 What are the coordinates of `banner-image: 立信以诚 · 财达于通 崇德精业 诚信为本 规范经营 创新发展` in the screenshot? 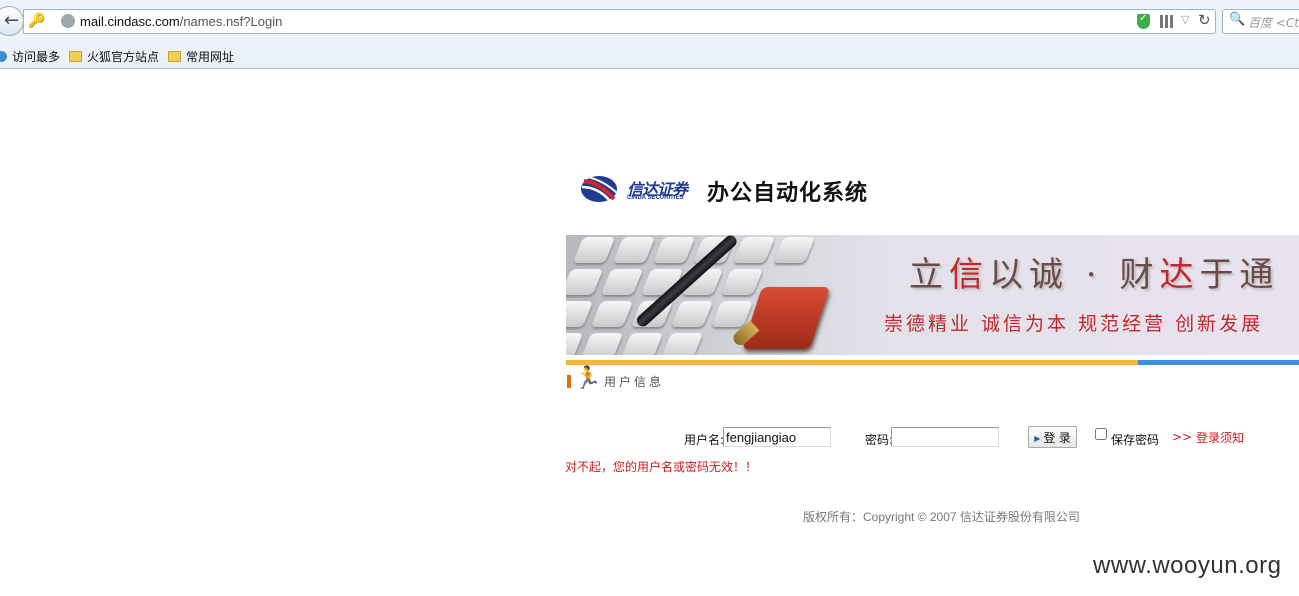 It's located at (932, 295).